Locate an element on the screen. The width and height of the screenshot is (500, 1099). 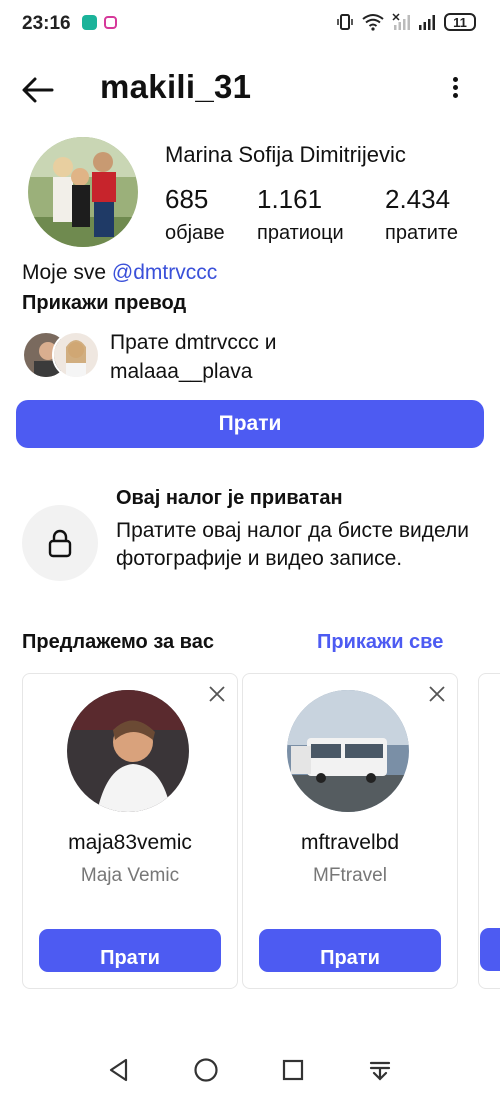
follow-button: Прати is located at coordinates (250, 424).